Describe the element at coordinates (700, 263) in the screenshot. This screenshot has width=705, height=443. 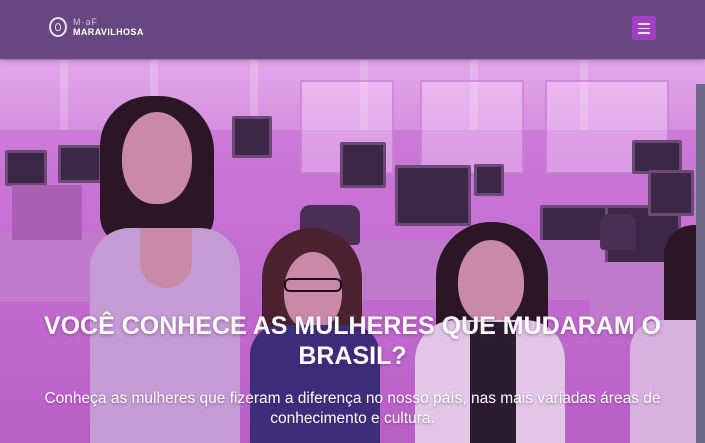
I see `side-panel-edge` at that location.